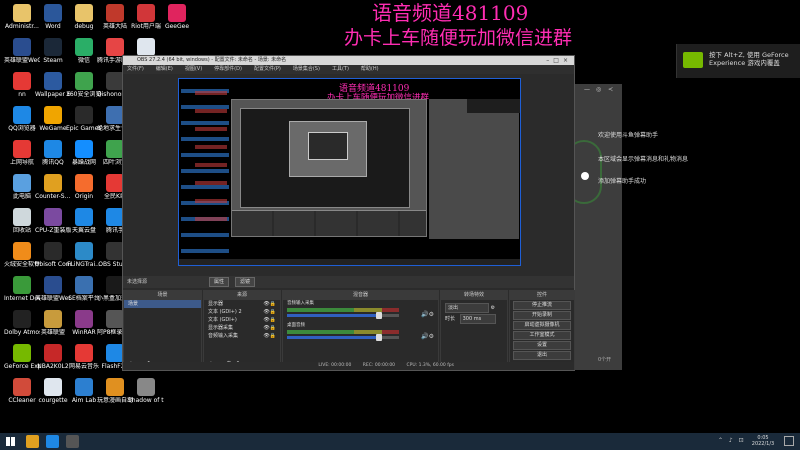 The image size is (800, 450). What do you see at coordinates (242, 304) in the screenshot?
I see `source-item: 显示器 👁🔒` at bounding box center [242, 304].